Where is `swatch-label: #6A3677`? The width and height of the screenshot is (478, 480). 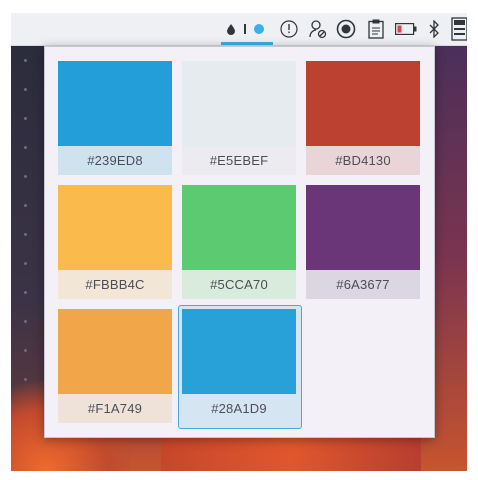
swatch-label: #6A3677 is located at coordinates (363, 284).